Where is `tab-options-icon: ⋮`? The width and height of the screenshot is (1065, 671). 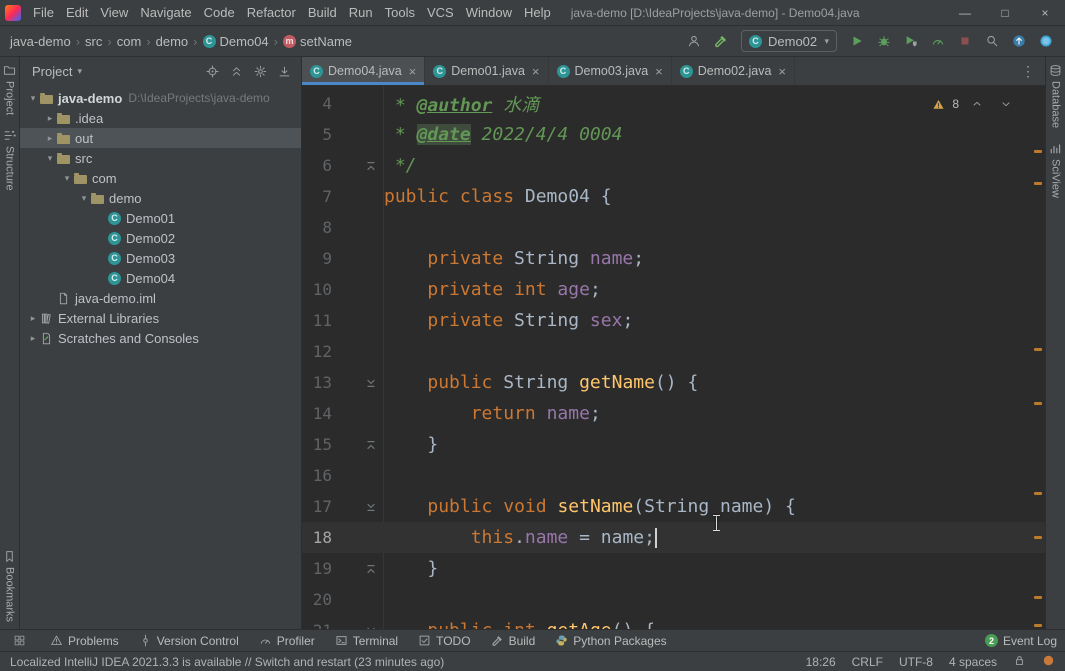 tab-options-icon: ⋮ is located at coordinates (1028, 71).